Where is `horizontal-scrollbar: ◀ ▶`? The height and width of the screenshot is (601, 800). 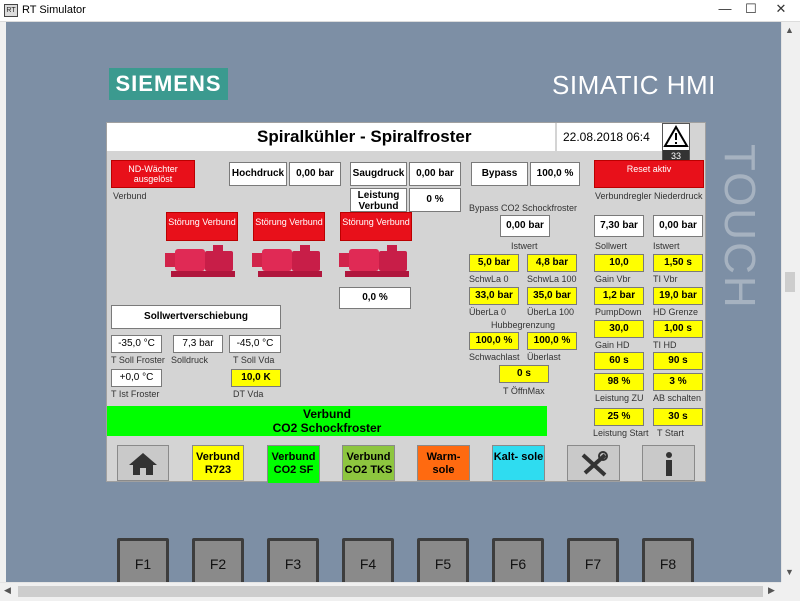 horizontal-scrollbar: ◀ ▶ is located at coordinates (390, 590).